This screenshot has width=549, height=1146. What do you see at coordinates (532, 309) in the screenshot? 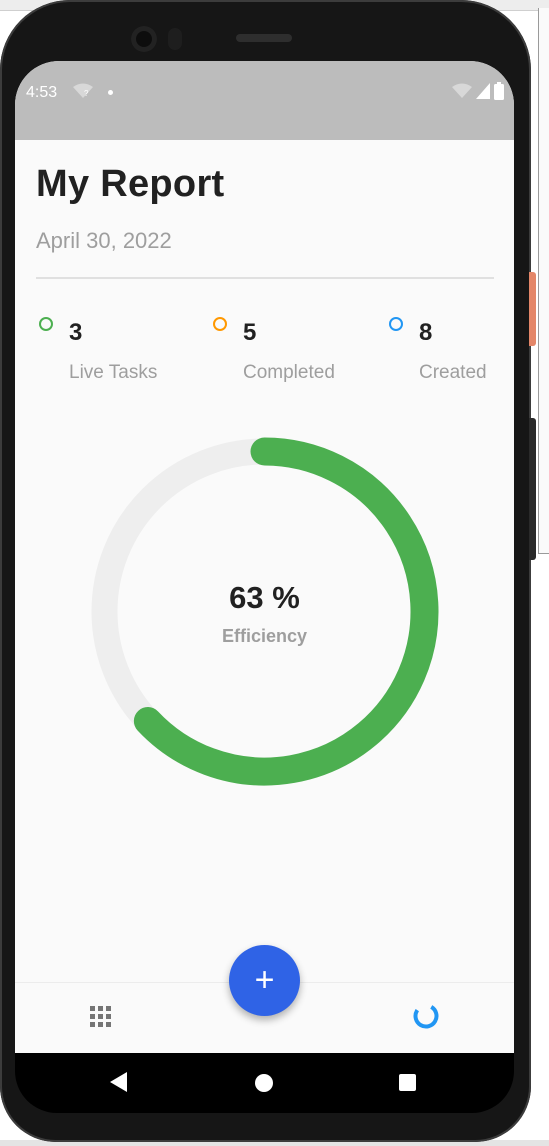
I see `power-button` at bounding box center [532, 309].